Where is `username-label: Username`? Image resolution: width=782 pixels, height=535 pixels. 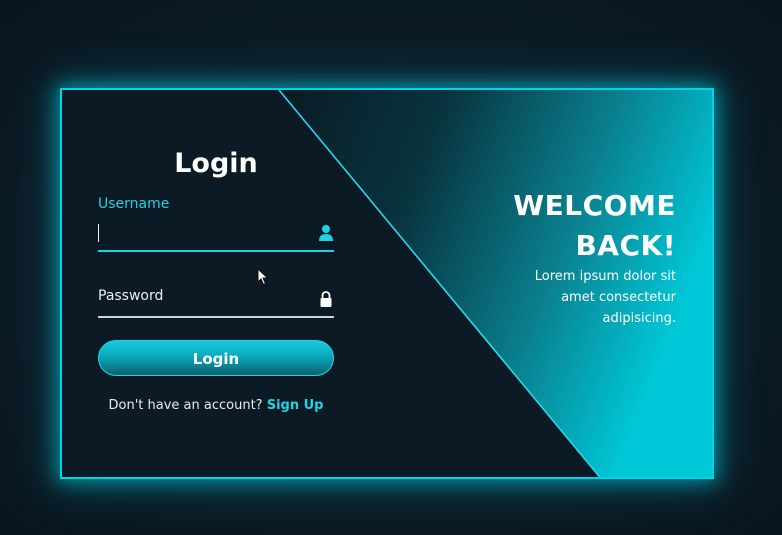 username-label: Username is located at coordinates (134, 204).